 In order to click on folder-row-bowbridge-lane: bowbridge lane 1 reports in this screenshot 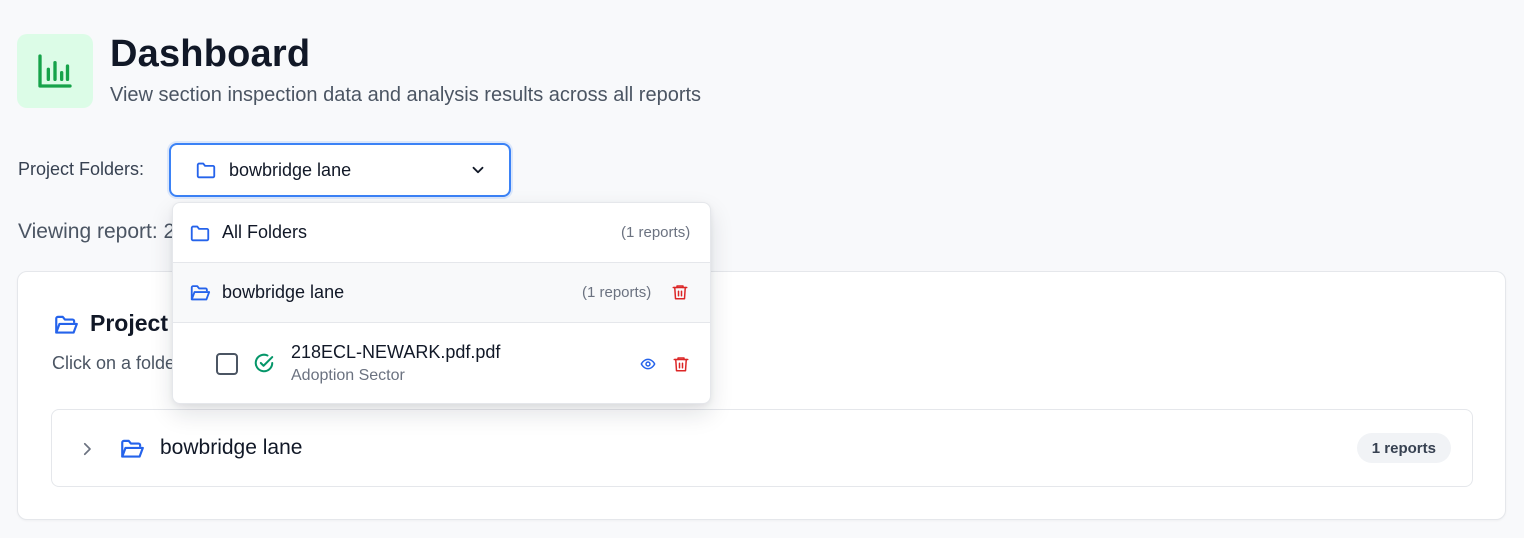, I will do `click(762, 448)`.